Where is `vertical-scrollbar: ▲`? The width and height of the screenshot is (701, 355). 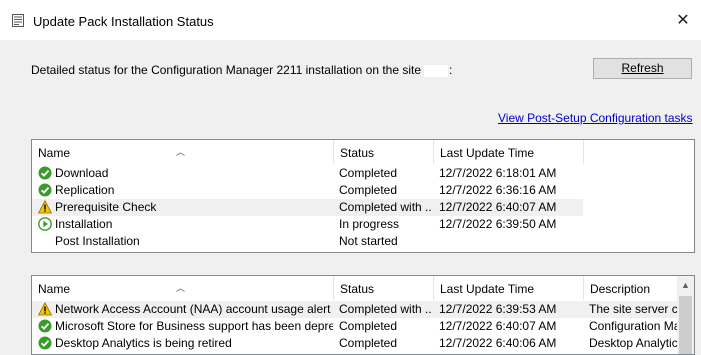 vertical-scrollbar: ▲ is located at coordinates (685, 315).